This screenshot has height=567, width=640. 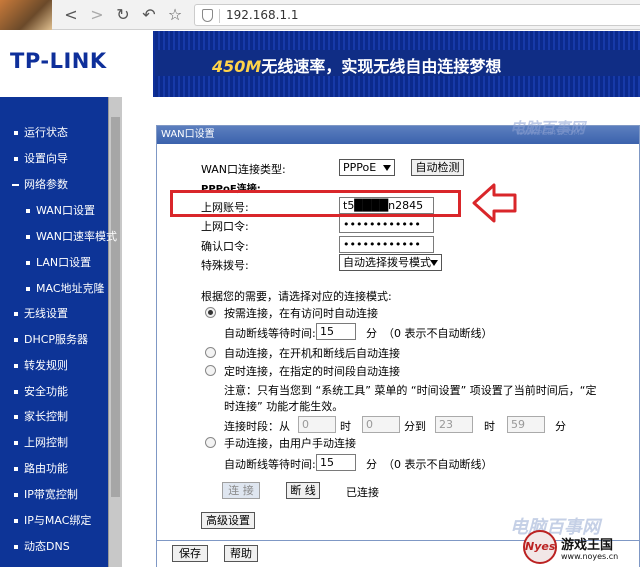 I want to click on period-to-label: 分到, so click(x=415, y=426).